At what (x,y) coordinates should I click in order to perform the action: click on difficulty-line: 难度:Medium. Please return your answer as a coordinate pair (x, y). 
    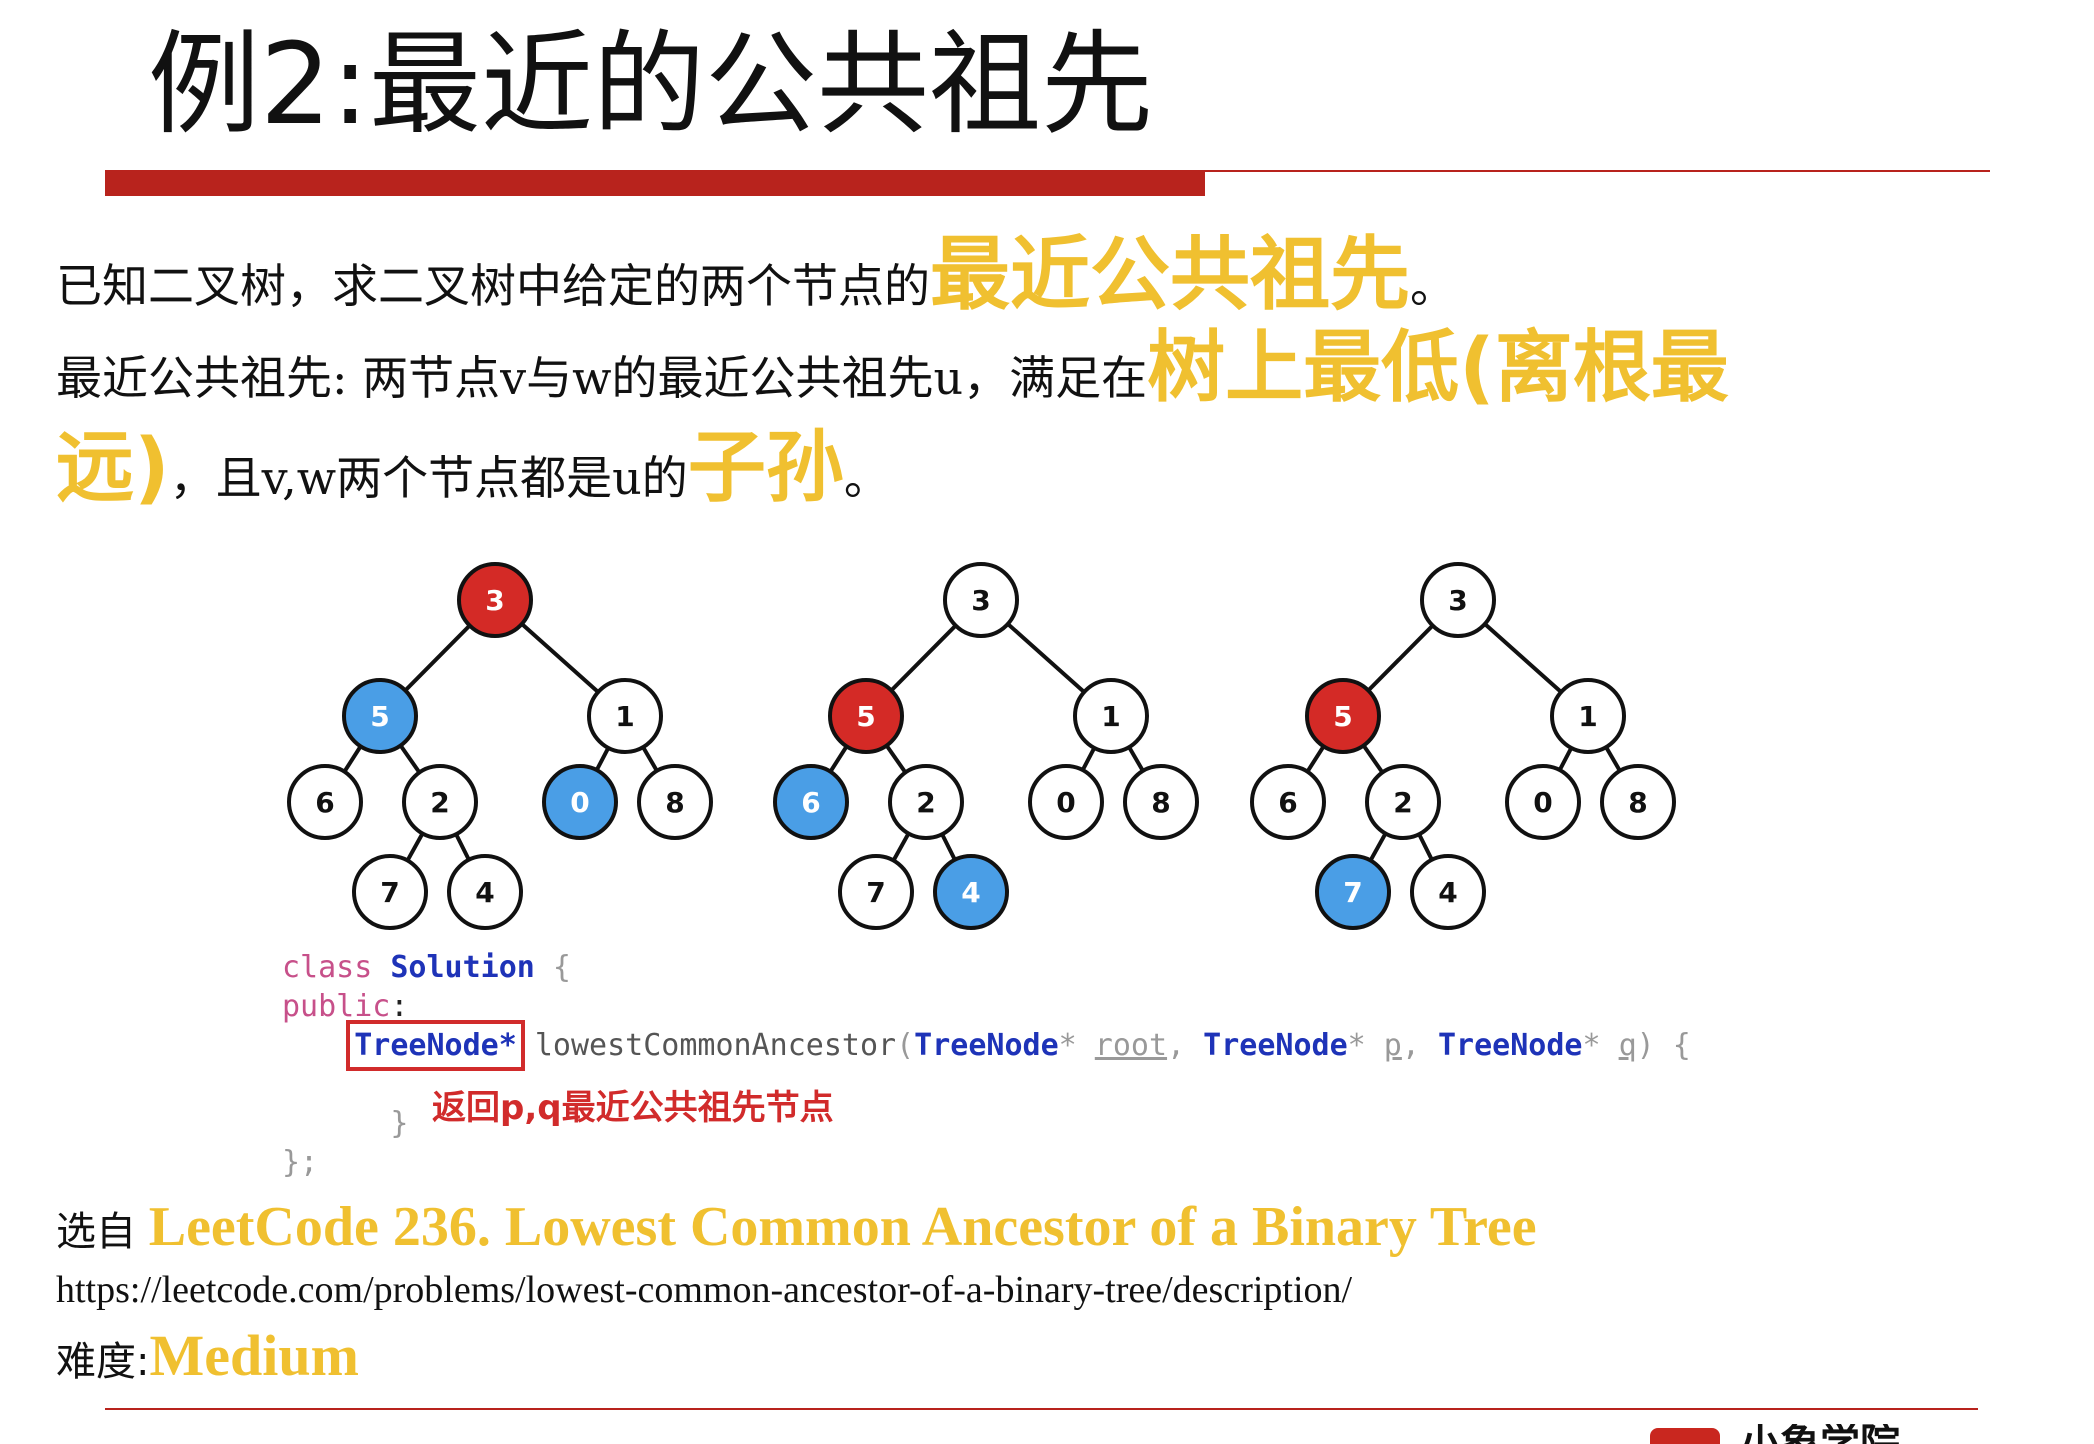
    Looking at the image, I should click on (207, 1355).